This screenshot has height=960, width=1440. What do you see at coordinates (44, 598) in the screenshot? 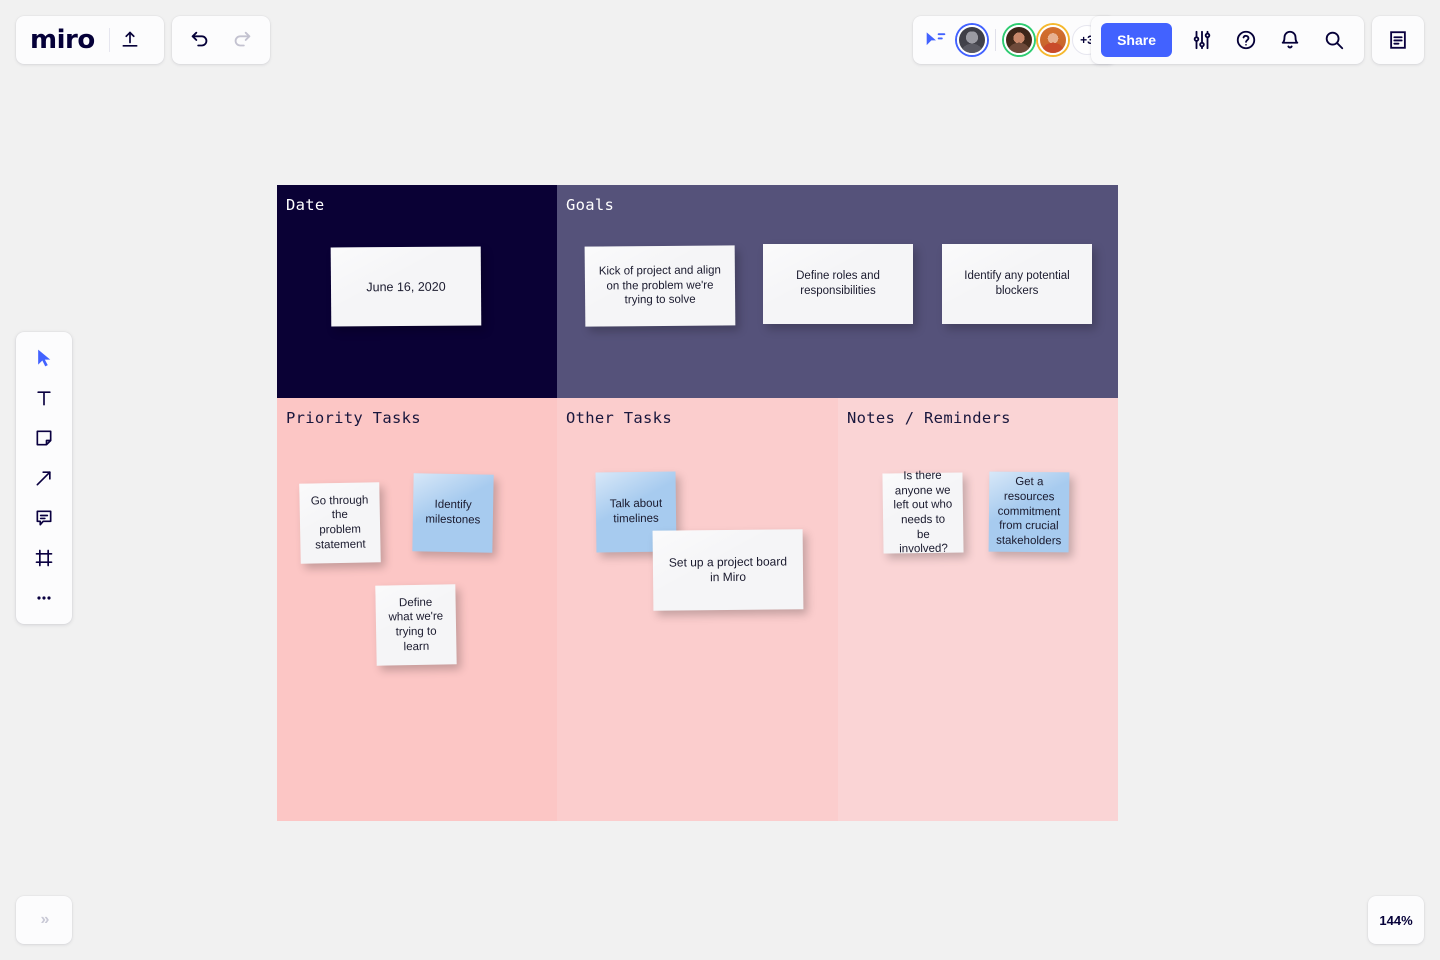
I see `ellipsis-icon` at bounding box center [44, 598].